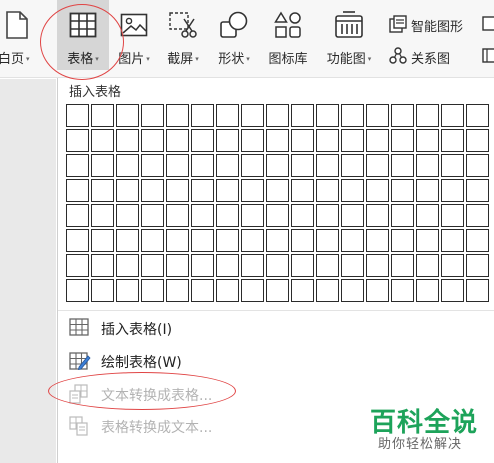 This screenshot has height=463, width=494. Describe the element at coordinates (183, 35) in the screenshot. I see `screenshot-button: 截屏 ▾` at that location.